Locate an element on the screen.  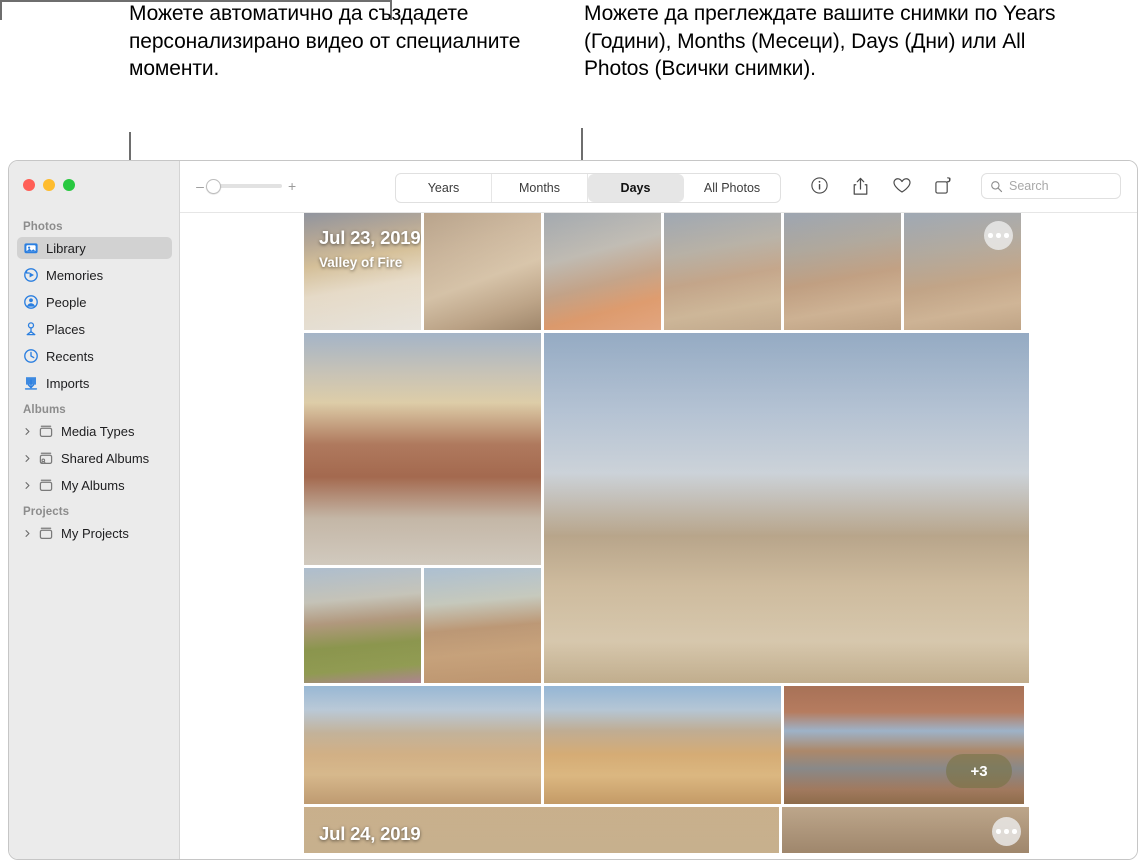
sidebar-item-label: Memories is located at coordinates (75, 275).